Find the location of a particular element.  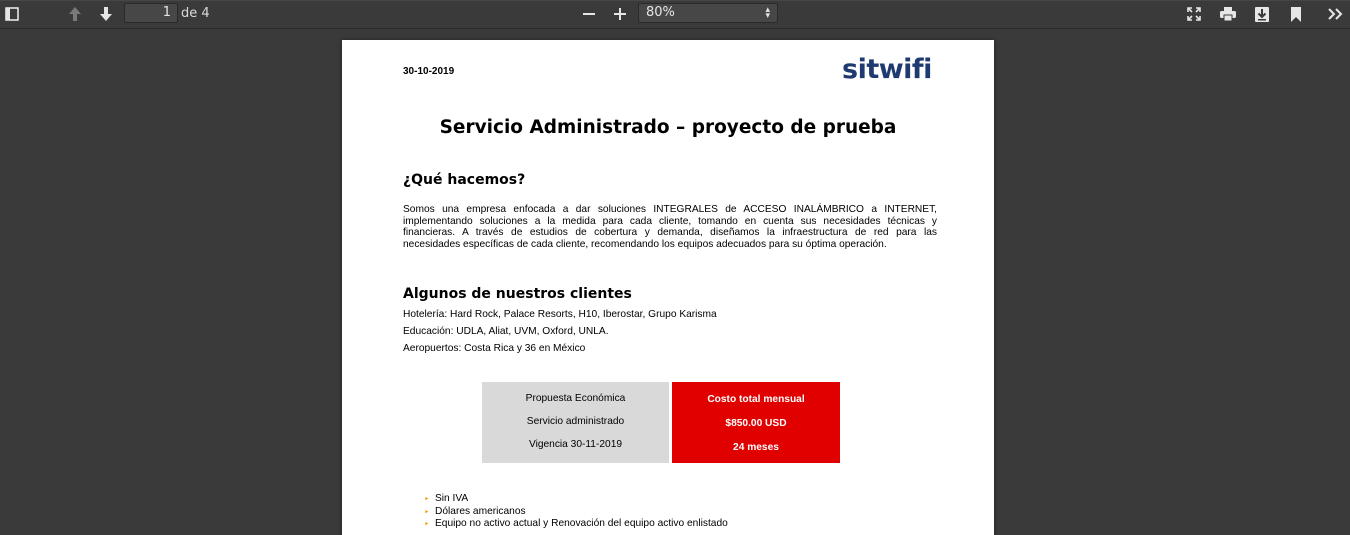

next-page-icon is located at coordinates (106, 14).